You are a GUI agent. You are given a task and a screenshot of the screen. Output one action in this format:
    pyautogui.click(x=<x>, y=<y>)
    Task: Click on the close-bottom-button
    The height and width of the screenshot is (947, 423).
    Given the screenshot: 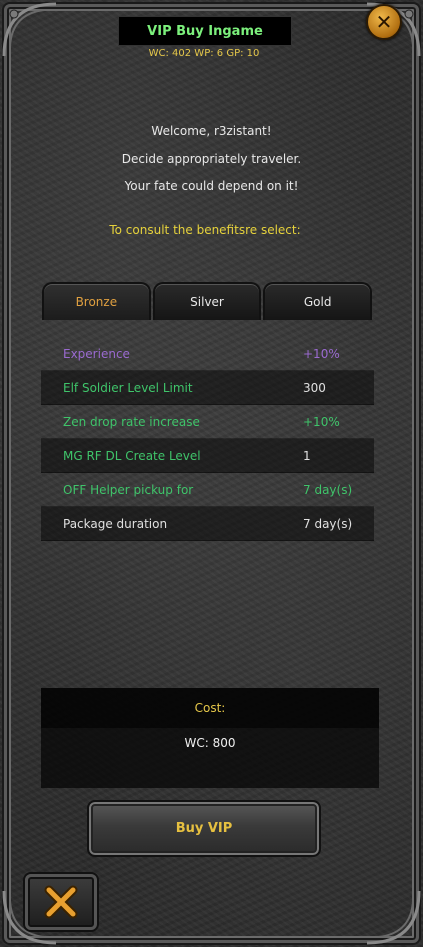 What is the action you would take?
    pyautogui.click(x=61, y=902)
    